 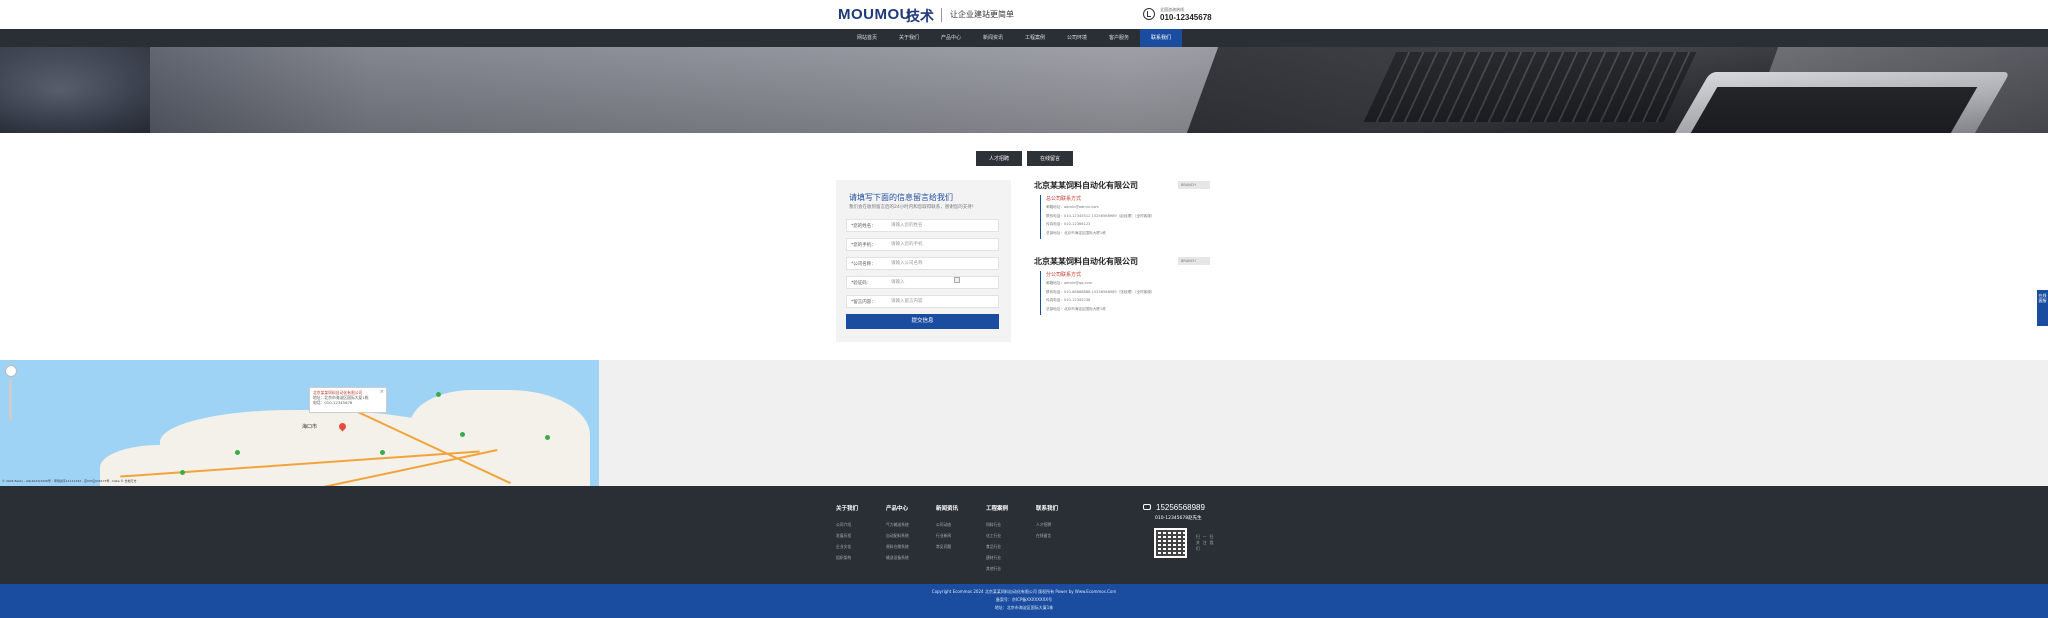 I want to click on footer-link: 原料仓储系统, so click(x=897, y=547).